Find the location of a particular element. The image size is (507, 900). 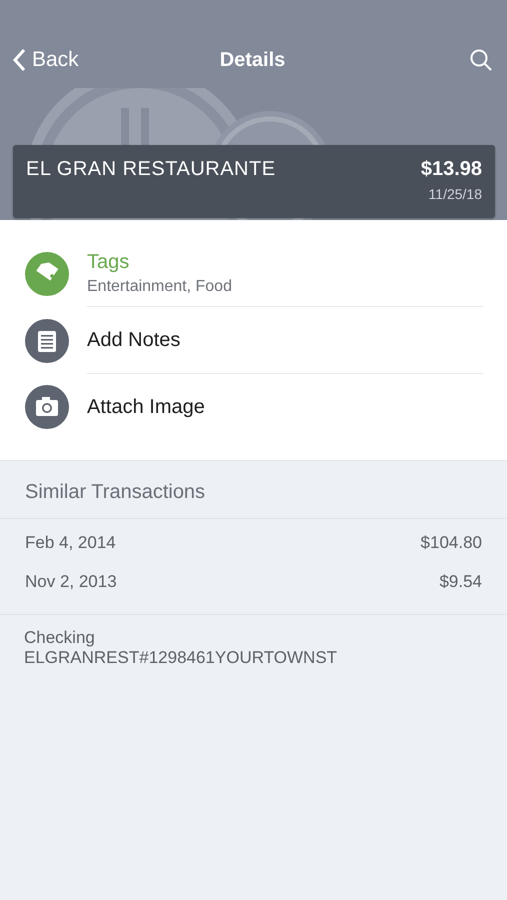

back-button: Back is located at coordinates (45, 60).